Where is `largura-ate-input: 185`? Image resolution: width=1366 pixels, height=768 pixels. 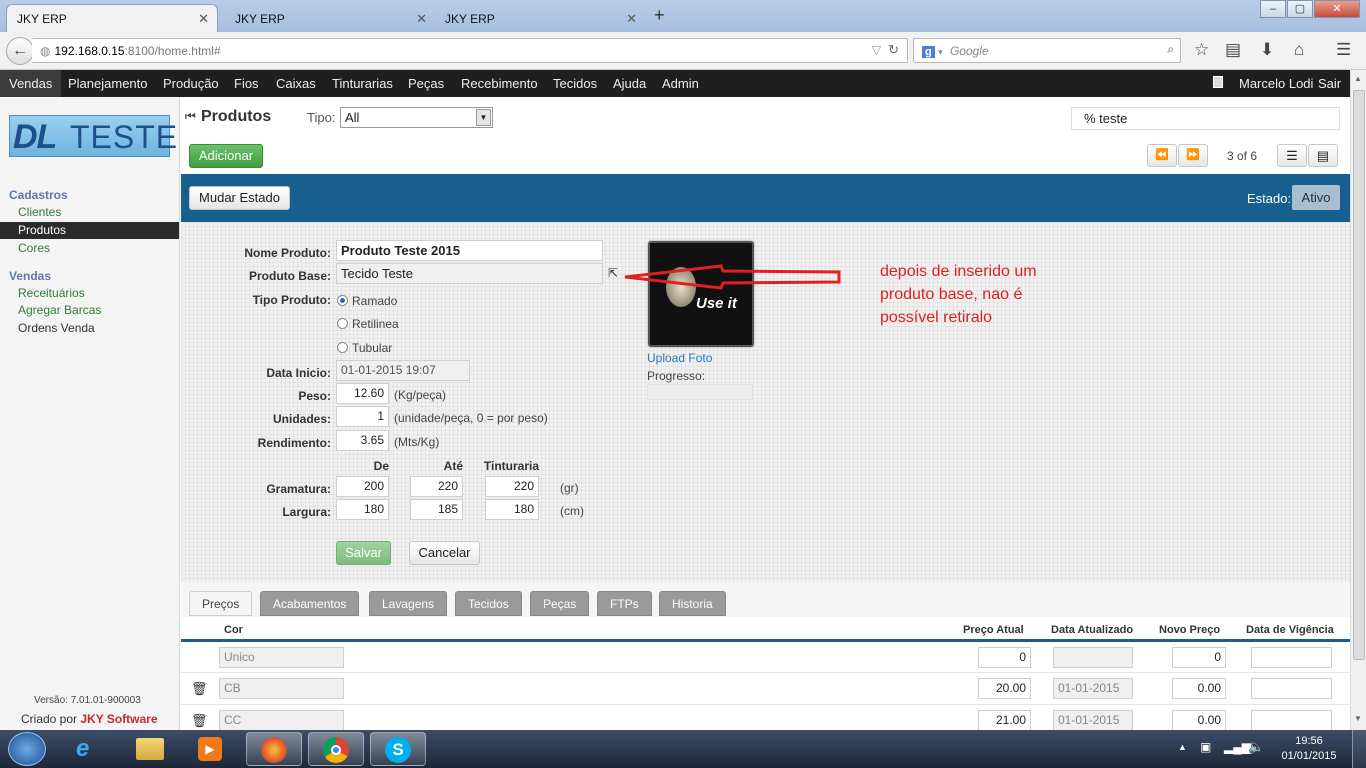
largura-ate-input: 185 is located at coordinates (436, 509).